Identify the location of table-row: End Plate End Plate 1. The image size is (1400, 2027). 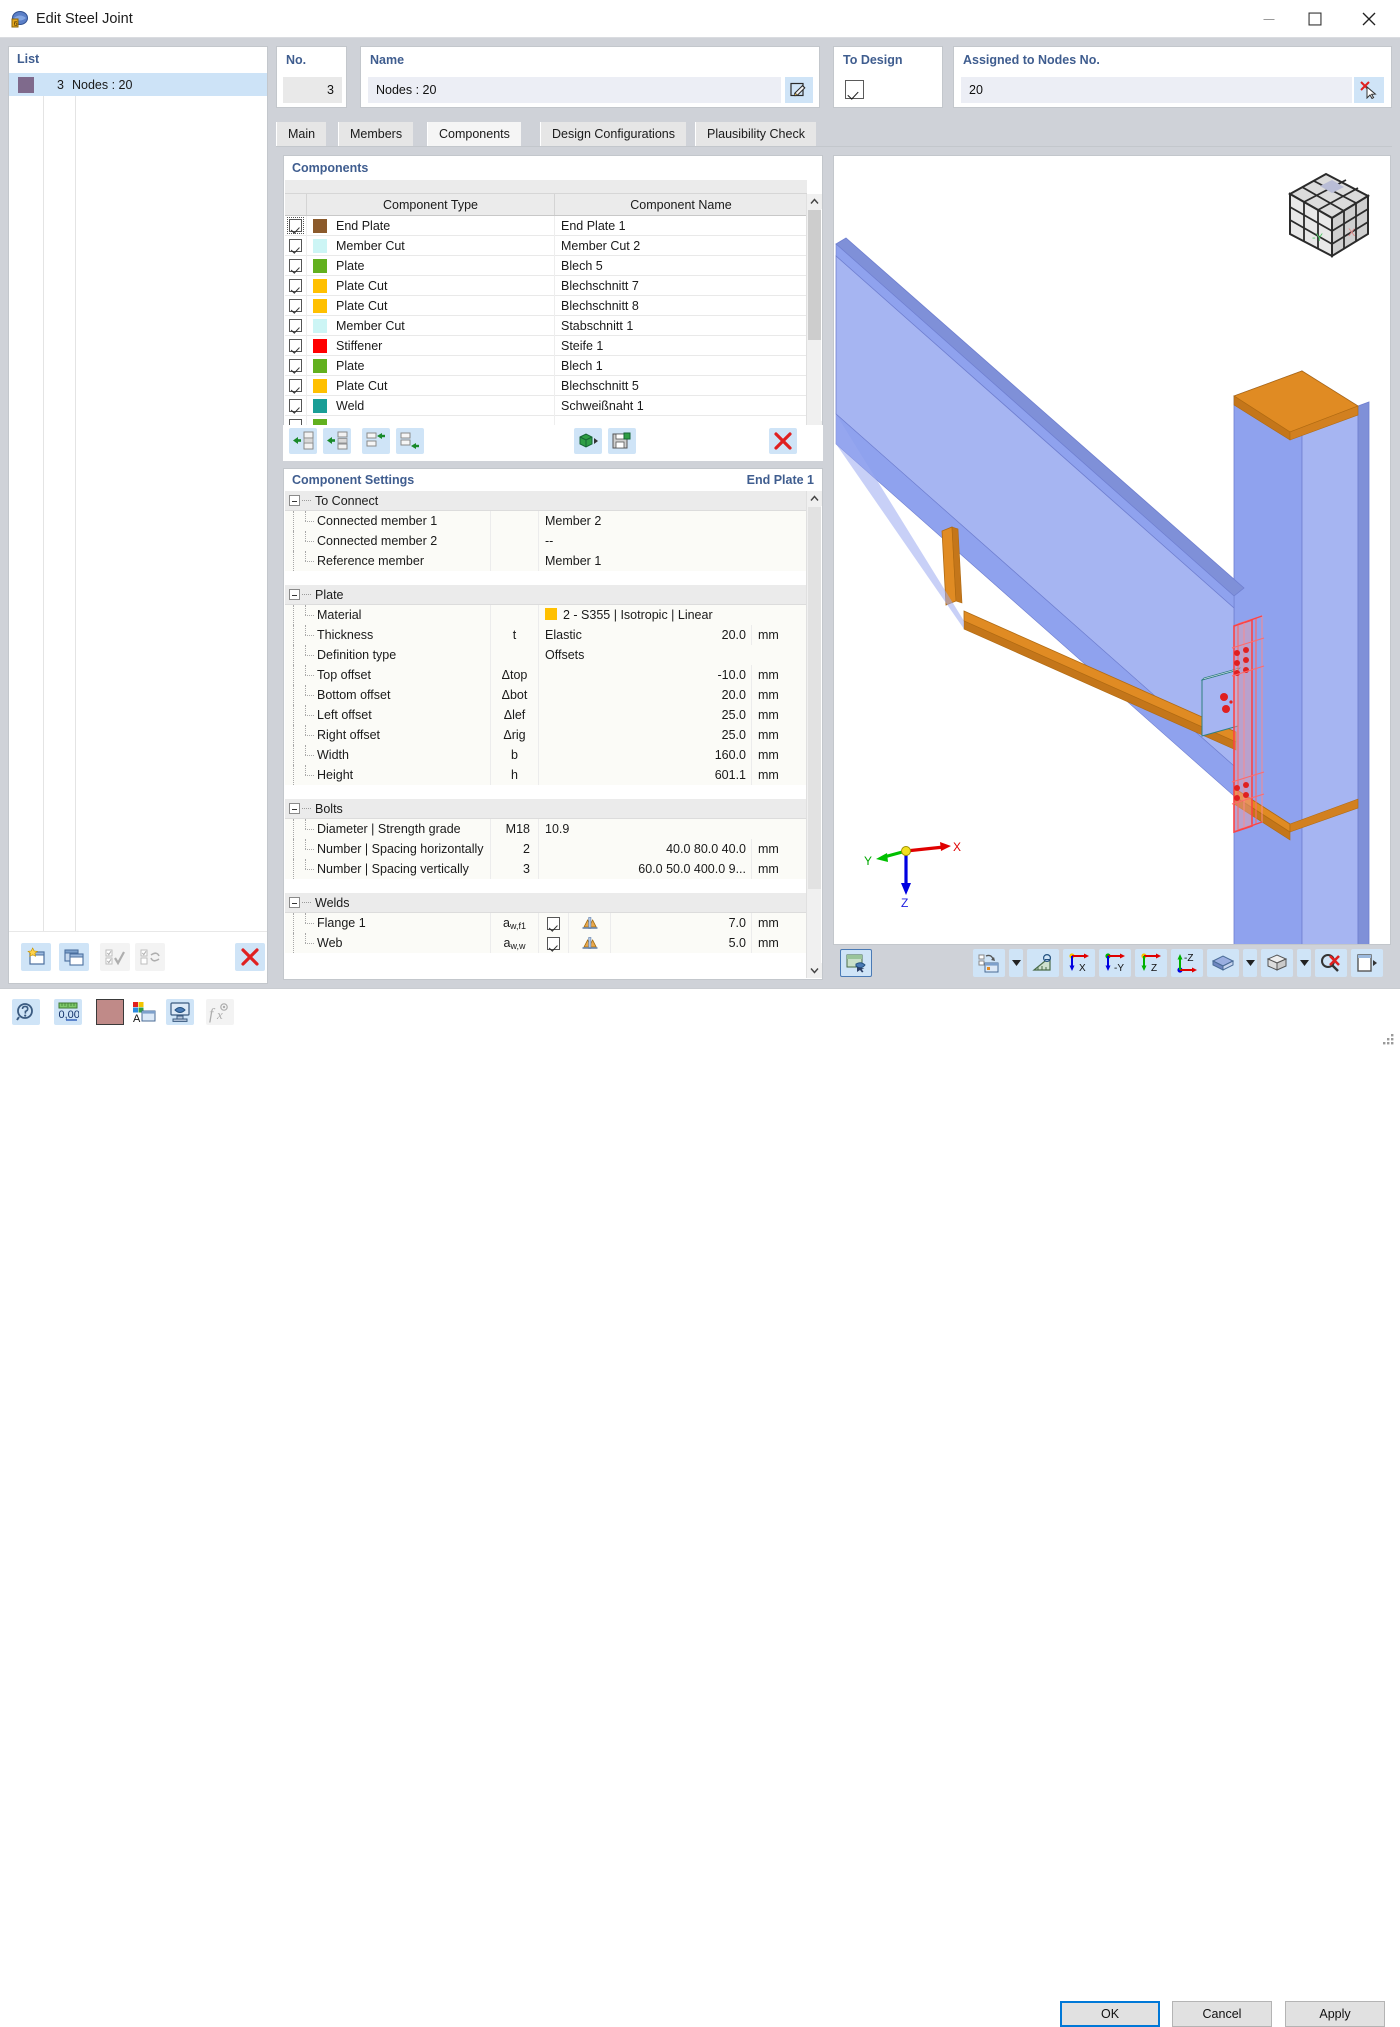
(546, 226).